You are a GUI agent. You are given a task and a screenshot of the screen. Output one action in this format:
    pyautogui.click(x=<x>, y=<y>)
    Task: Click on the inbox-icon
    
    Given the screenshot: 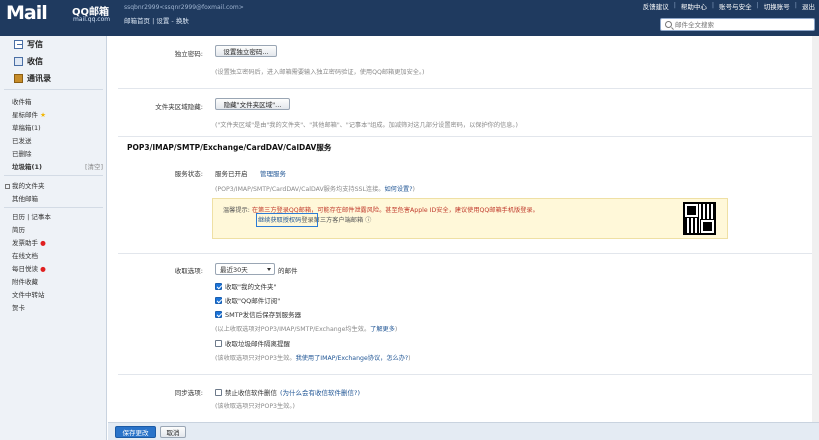 What is the action you would take?
    pyautogui.click(x=18, y=61)
    